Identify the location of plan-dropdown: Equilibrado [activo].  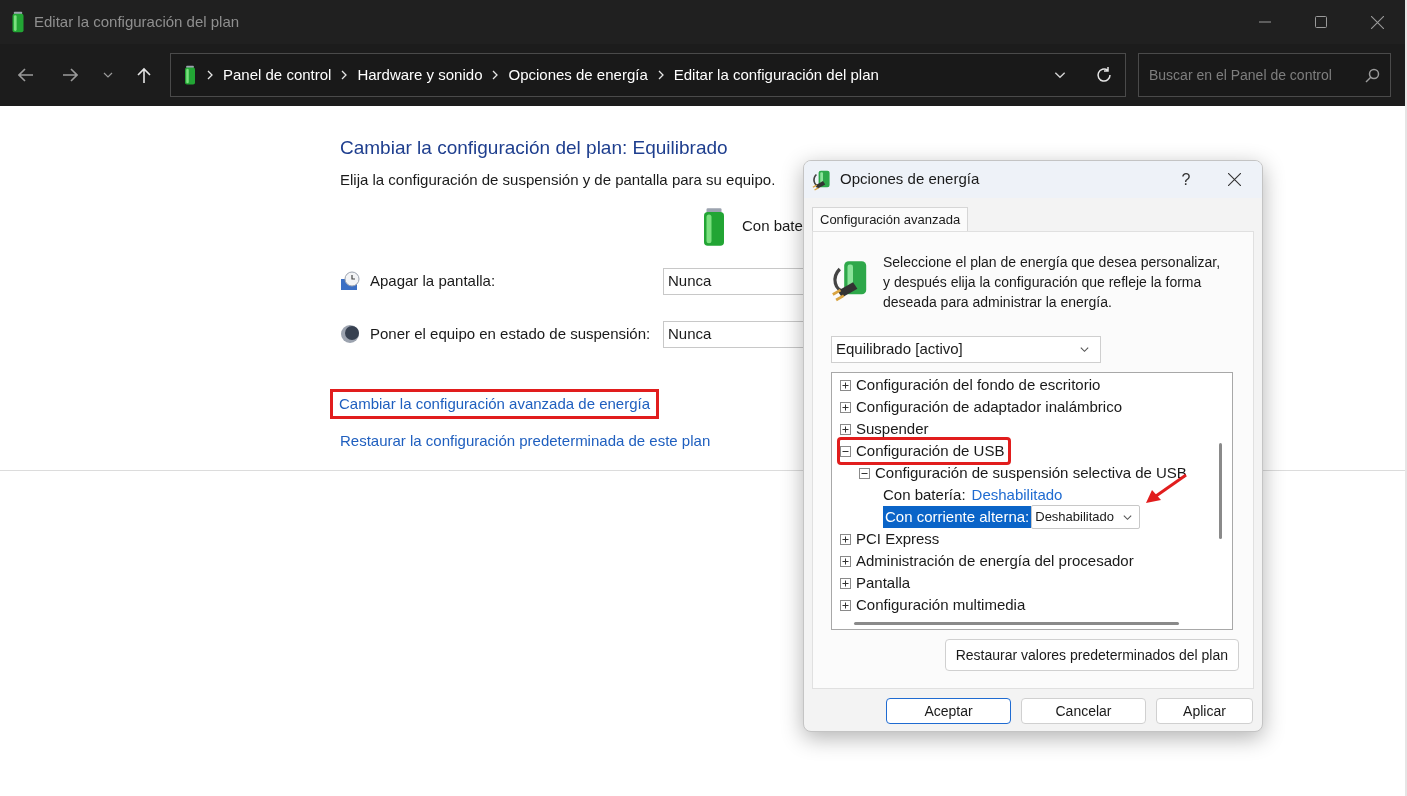
(966, 349).